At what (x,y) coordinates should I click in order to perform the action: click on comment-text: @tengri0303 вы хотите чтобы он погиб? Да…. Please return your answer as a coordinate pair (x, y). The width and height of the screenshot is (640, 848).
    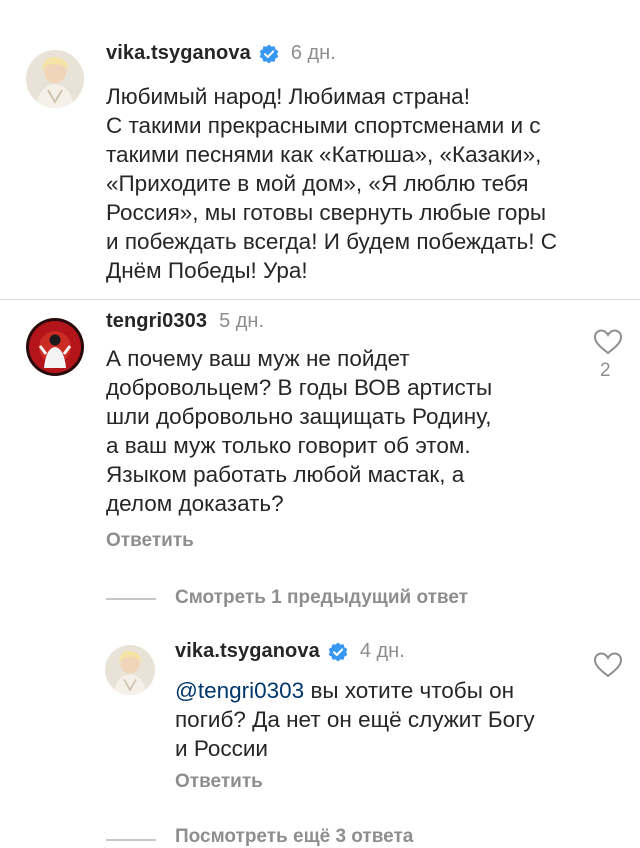
    Looking at the image, I should click on (385, 719).